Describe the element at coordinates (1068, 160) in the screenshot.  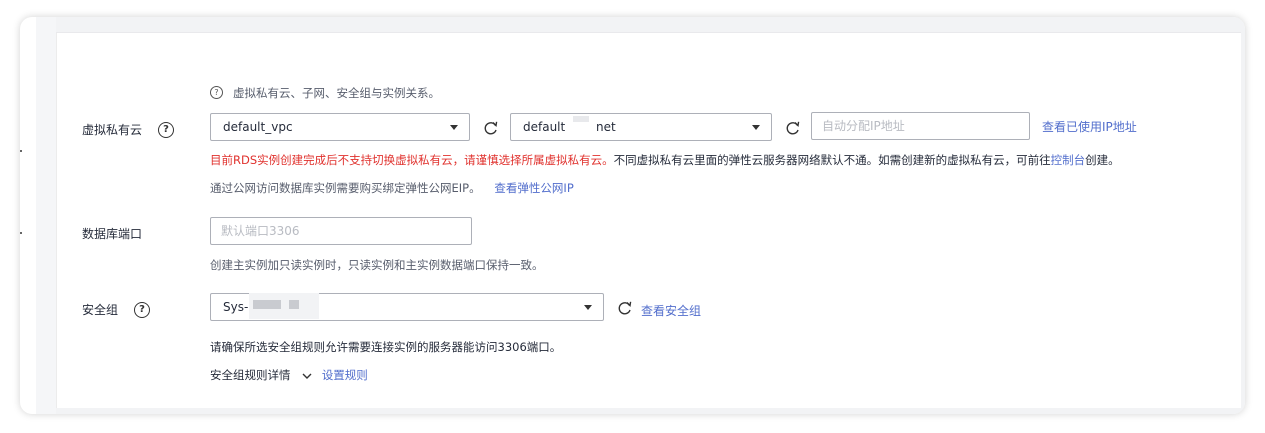
I see `console-link: 控制台` at that location.